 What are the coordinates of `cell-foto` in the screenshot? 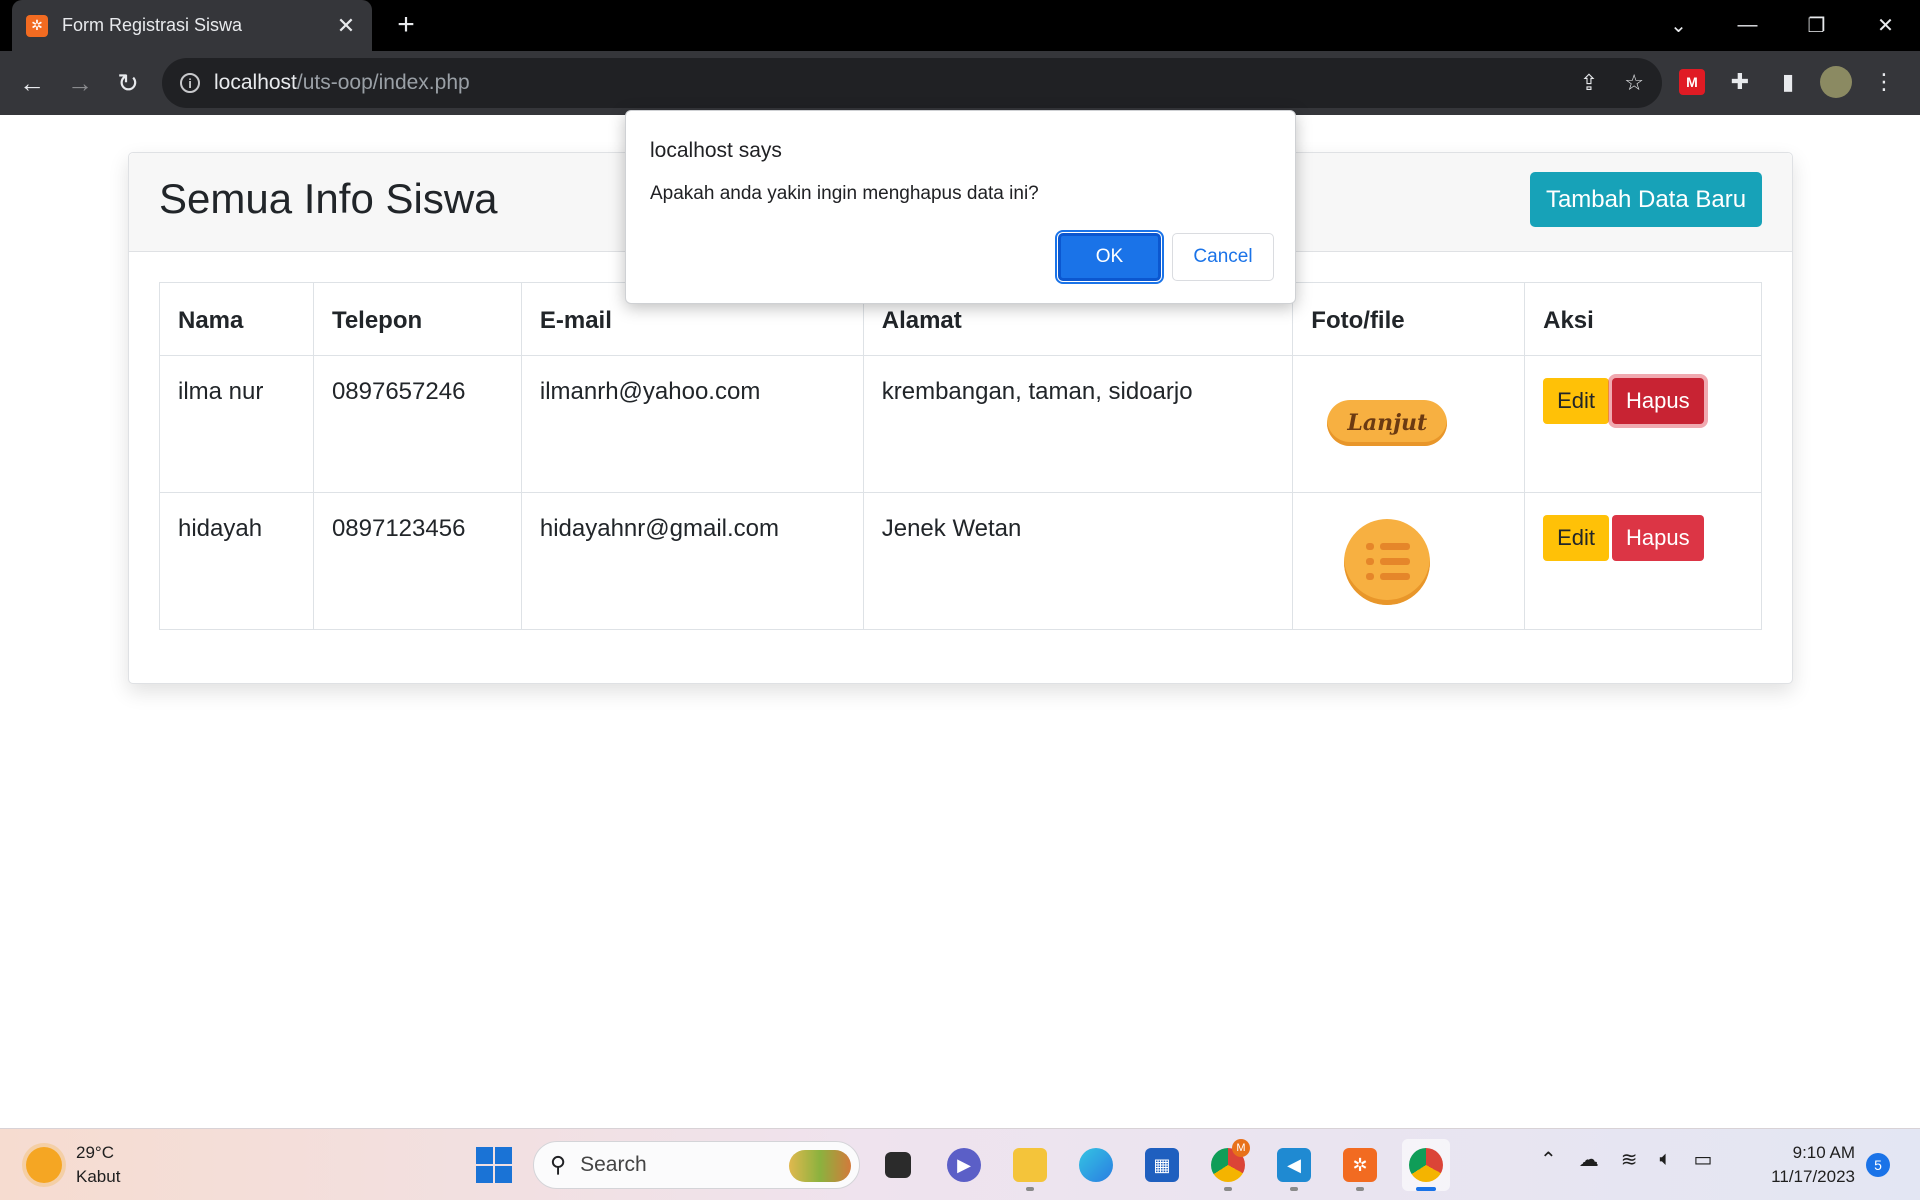 It's located at (1409, 561).